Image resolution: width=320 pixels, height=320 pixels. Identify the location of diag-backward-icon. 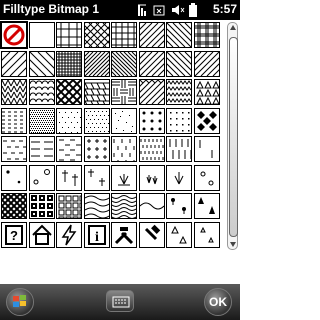
(179, 35).